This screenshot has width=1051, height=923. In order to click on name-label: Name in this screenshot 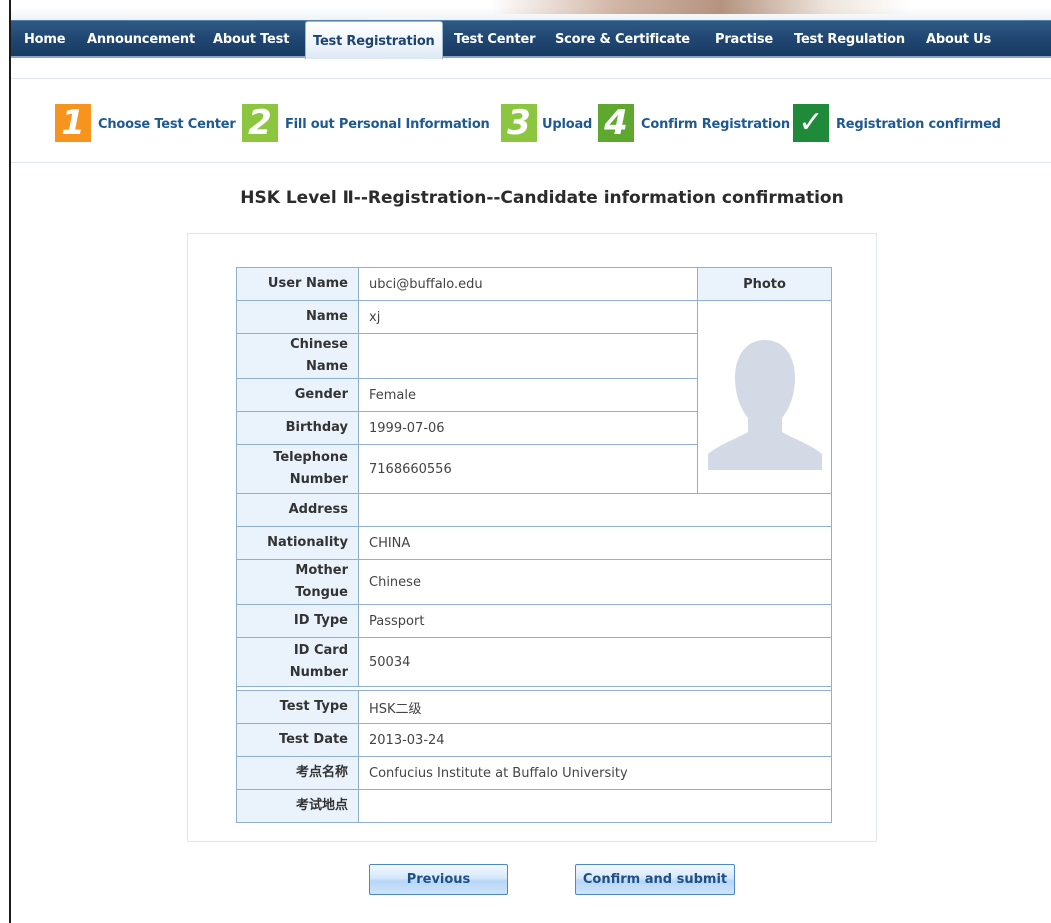, I will do `click(297, 317)`.